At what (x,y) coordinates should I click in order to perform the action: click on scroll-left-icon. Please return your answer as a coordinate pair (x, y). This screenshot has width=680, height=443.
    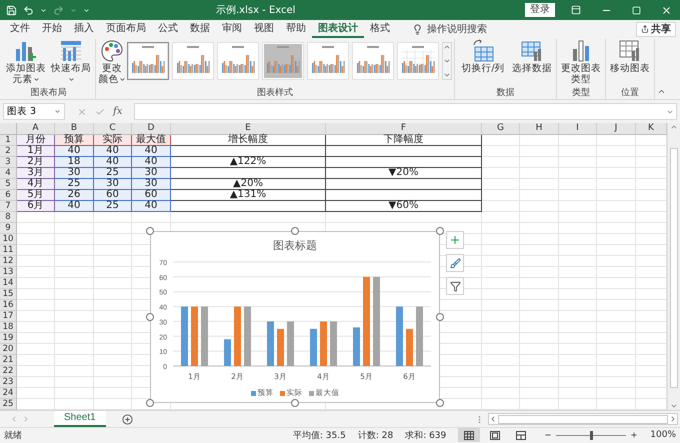
    Looking at the image, I should click on (493, 419).